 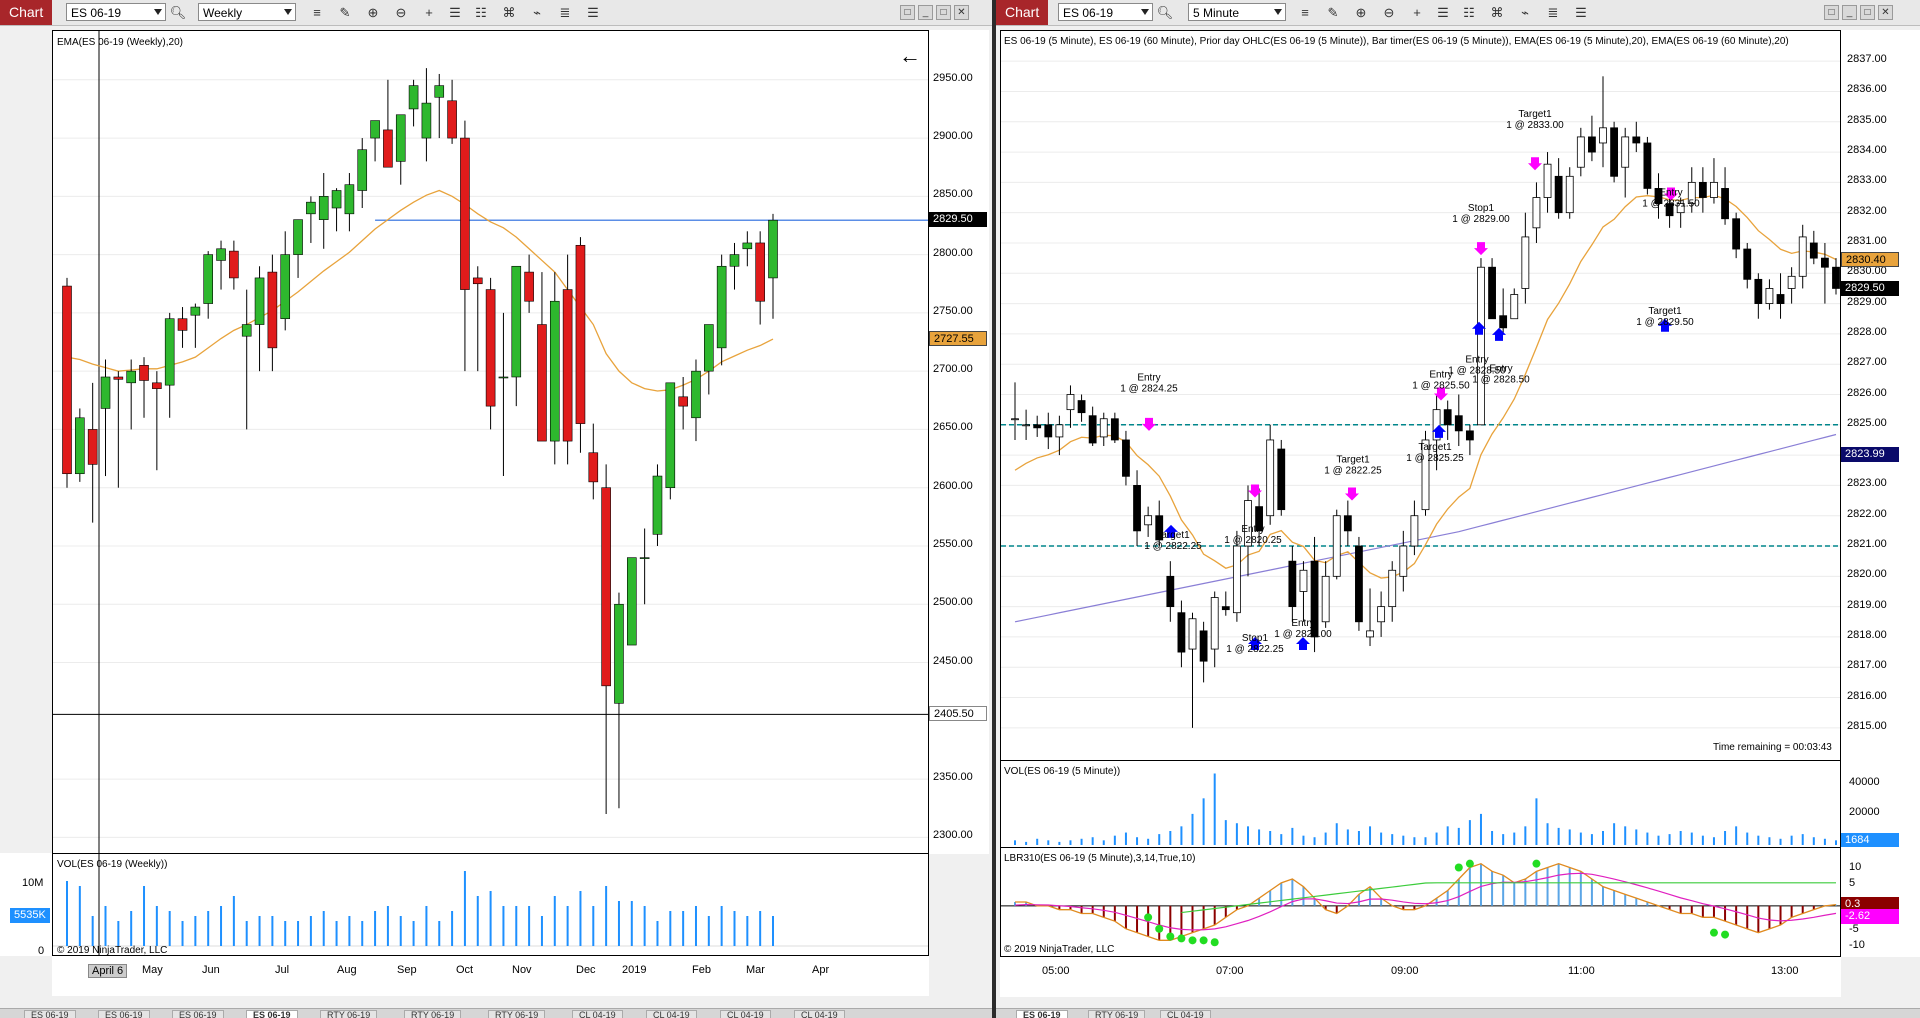 What do you see at coordinates (1237, 12) in the screenshot?
I see `interval-selector: 5 Minute` at bounding box center [1237, 12].